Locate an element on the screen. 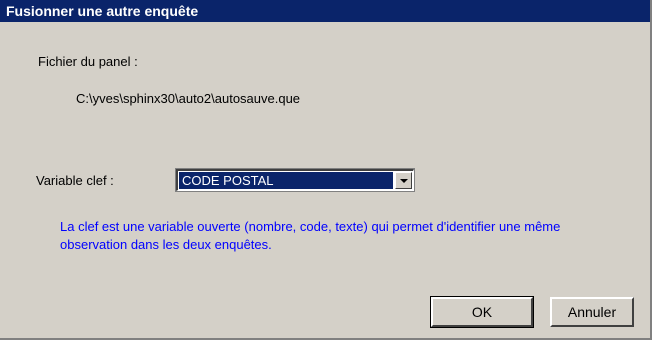  dialog-title: Fusionner une autre enquête is located at coordinates (325, 11).